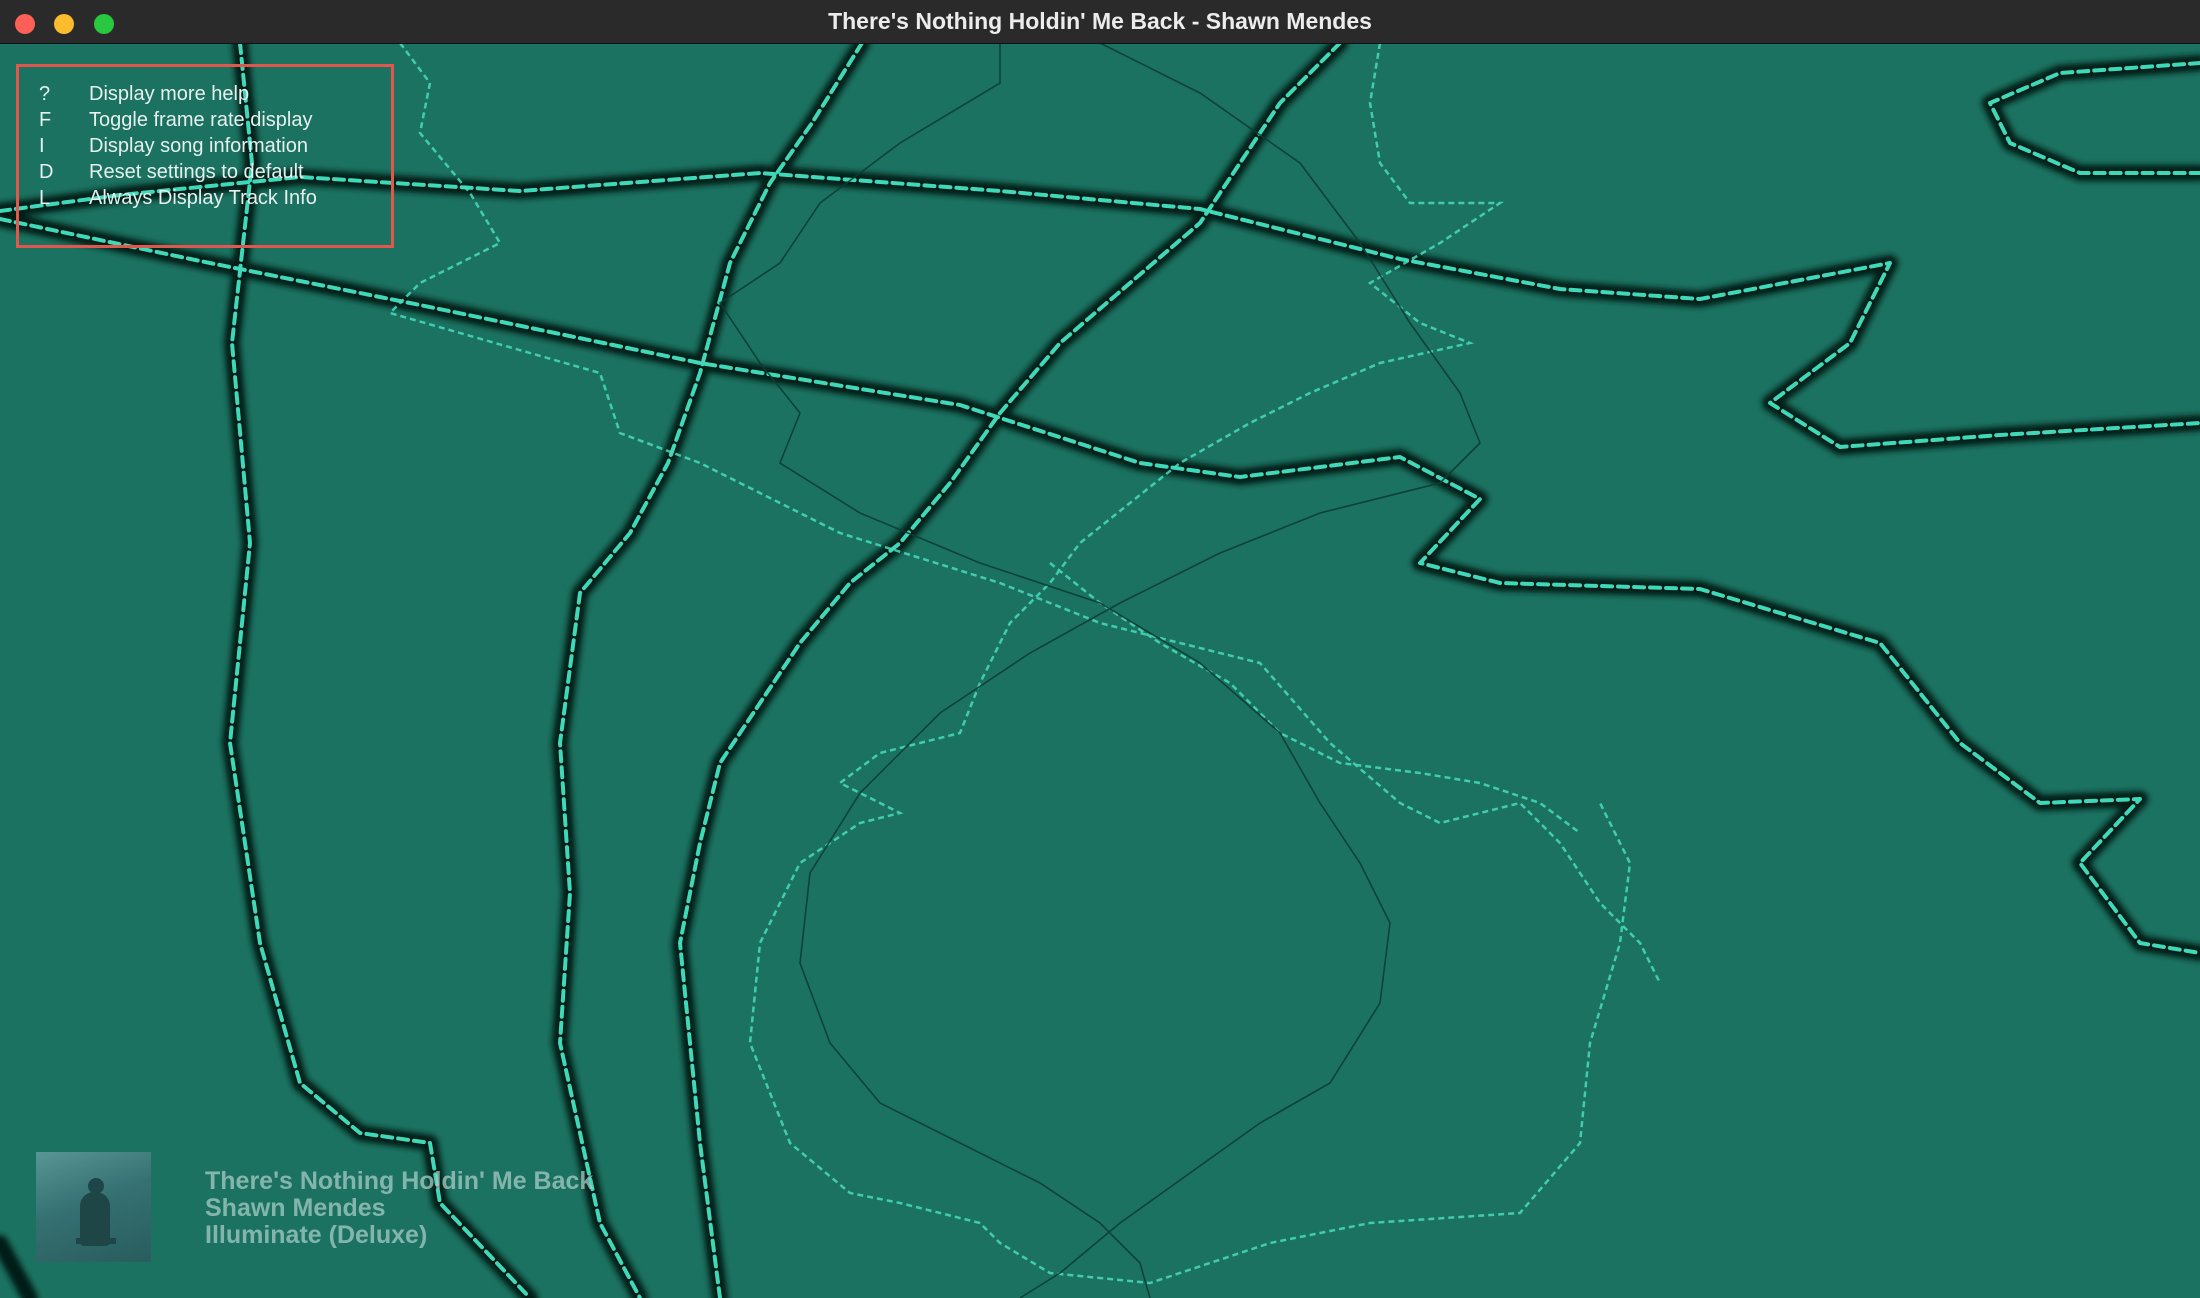  I want to click on help-description: Reset settings to default, so click(196, 172).